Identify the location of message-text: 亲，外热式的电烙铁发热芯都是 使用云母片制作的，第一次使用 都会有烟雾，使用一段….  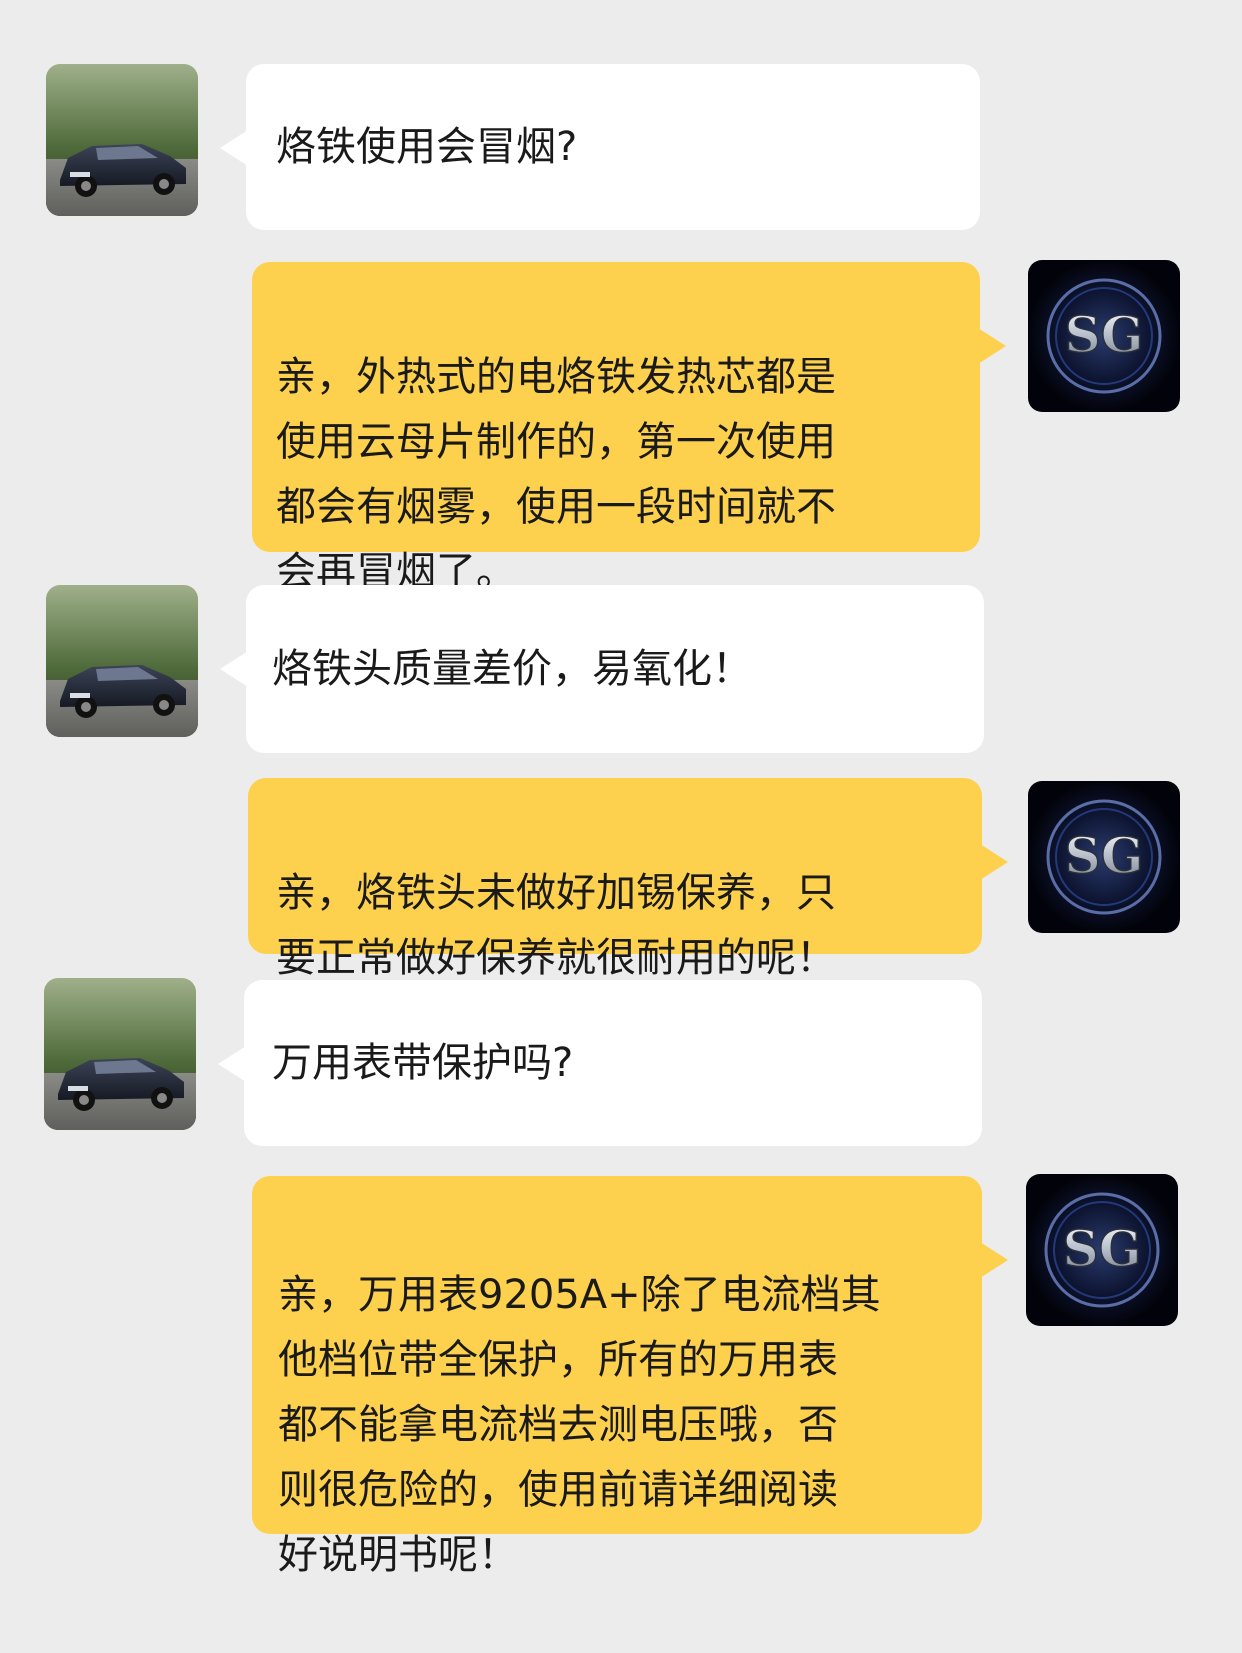
(556, 474).